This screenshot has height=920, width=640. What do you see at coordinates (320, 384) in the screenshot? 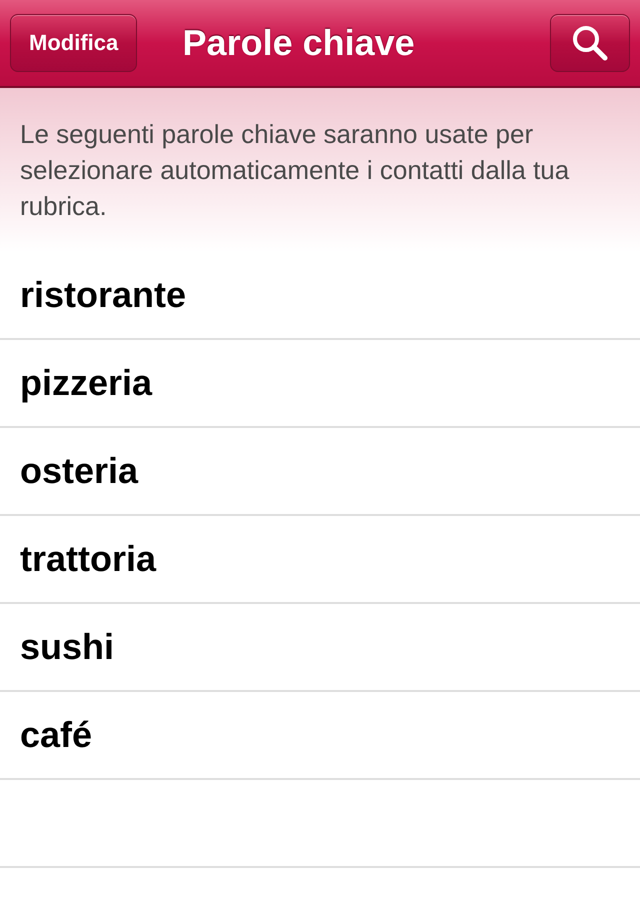
I see `keyword-row: pizzeria` at bounding box center [320, 384].